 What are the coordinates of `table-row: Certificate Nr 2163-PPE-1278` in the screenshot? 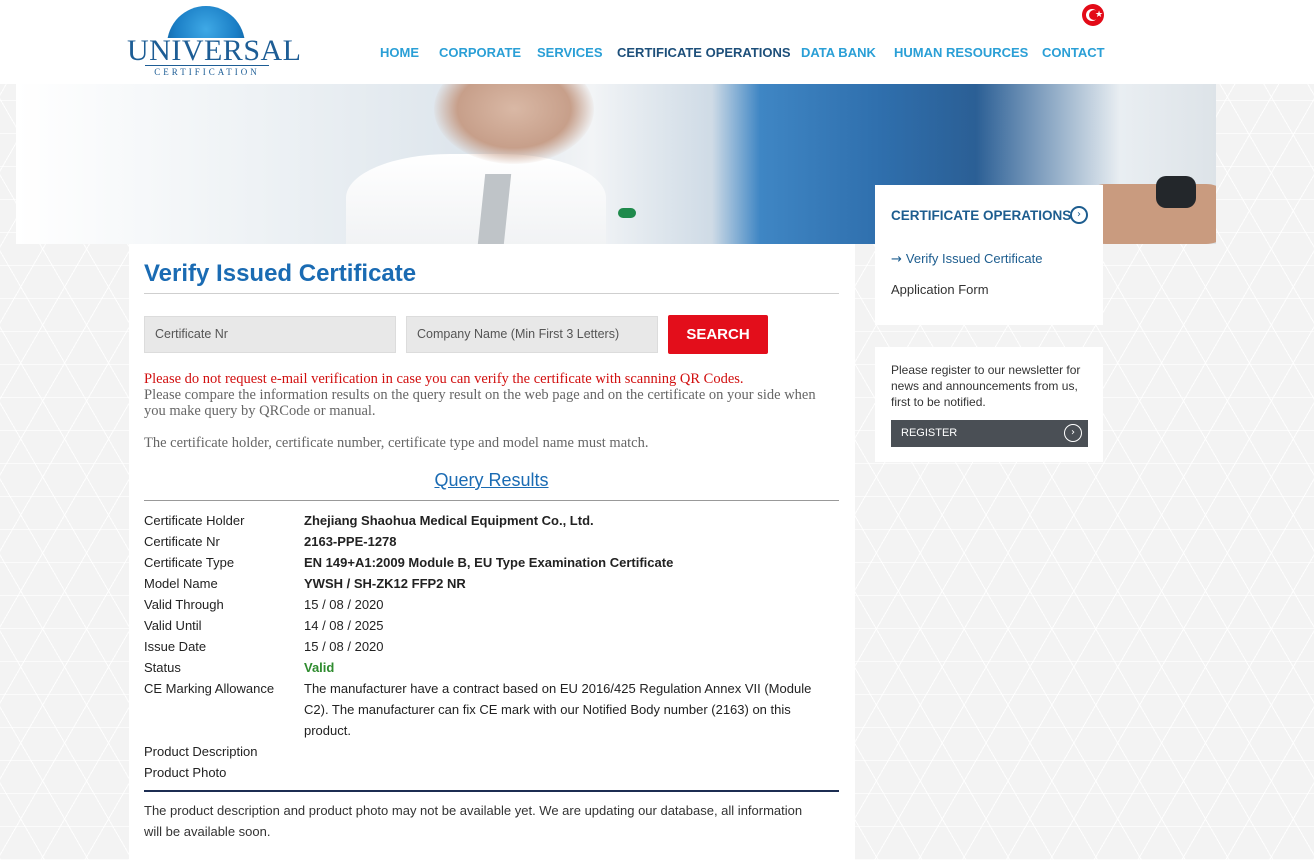 It's located at (491, 541).